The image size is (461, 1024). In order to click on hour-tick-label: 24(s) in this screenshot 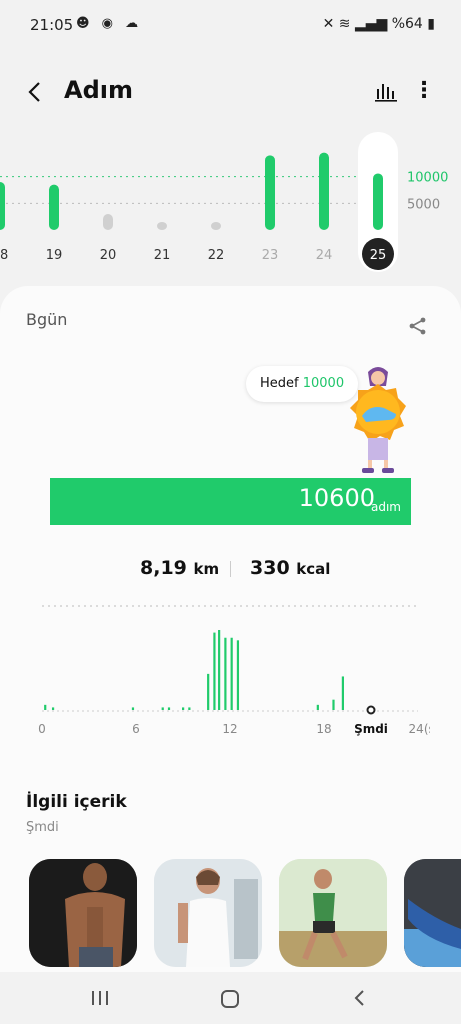, I will do `click(419, 729)`.